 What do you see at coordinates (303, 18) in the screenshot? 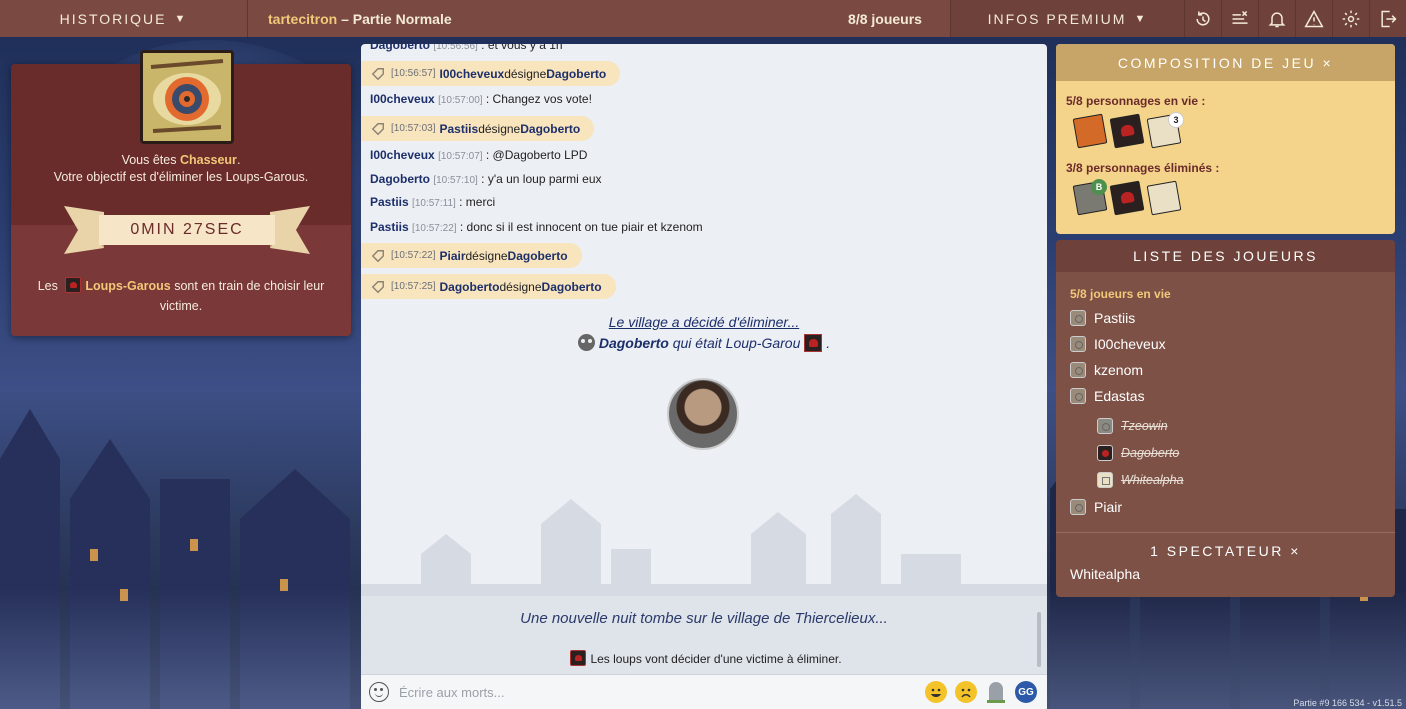
I see `host-name: tartecitron` at bounding box center [303, 18].